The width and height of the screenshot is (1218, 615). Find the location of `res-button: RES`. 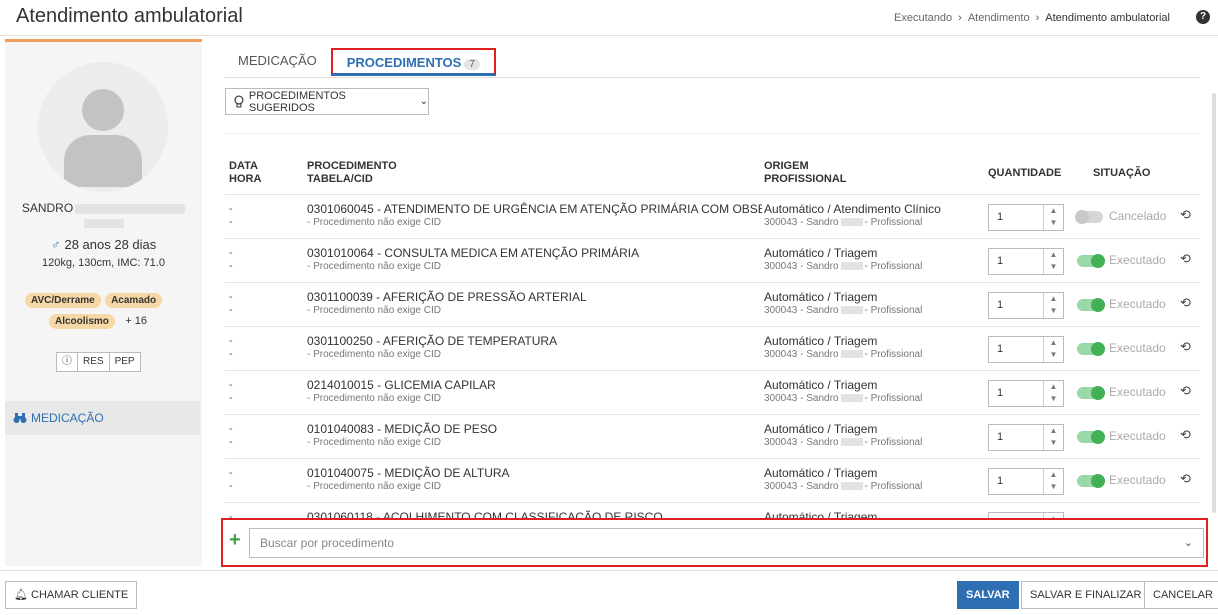

res-button: RES is located at coordinates (94, 362).